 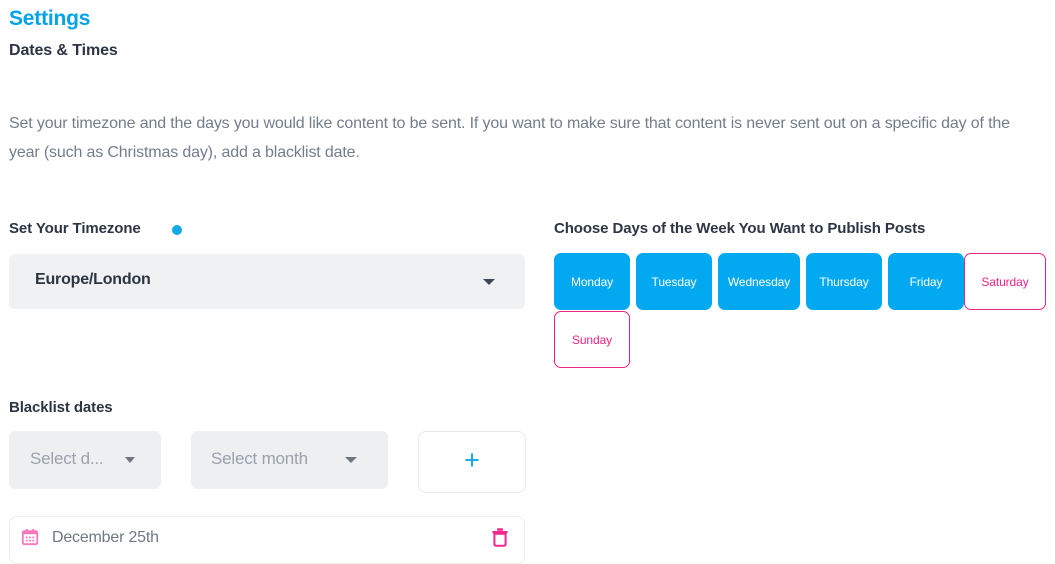 I want to click on timezone-selected-value: Europe/London, so click(x=93, y=279).